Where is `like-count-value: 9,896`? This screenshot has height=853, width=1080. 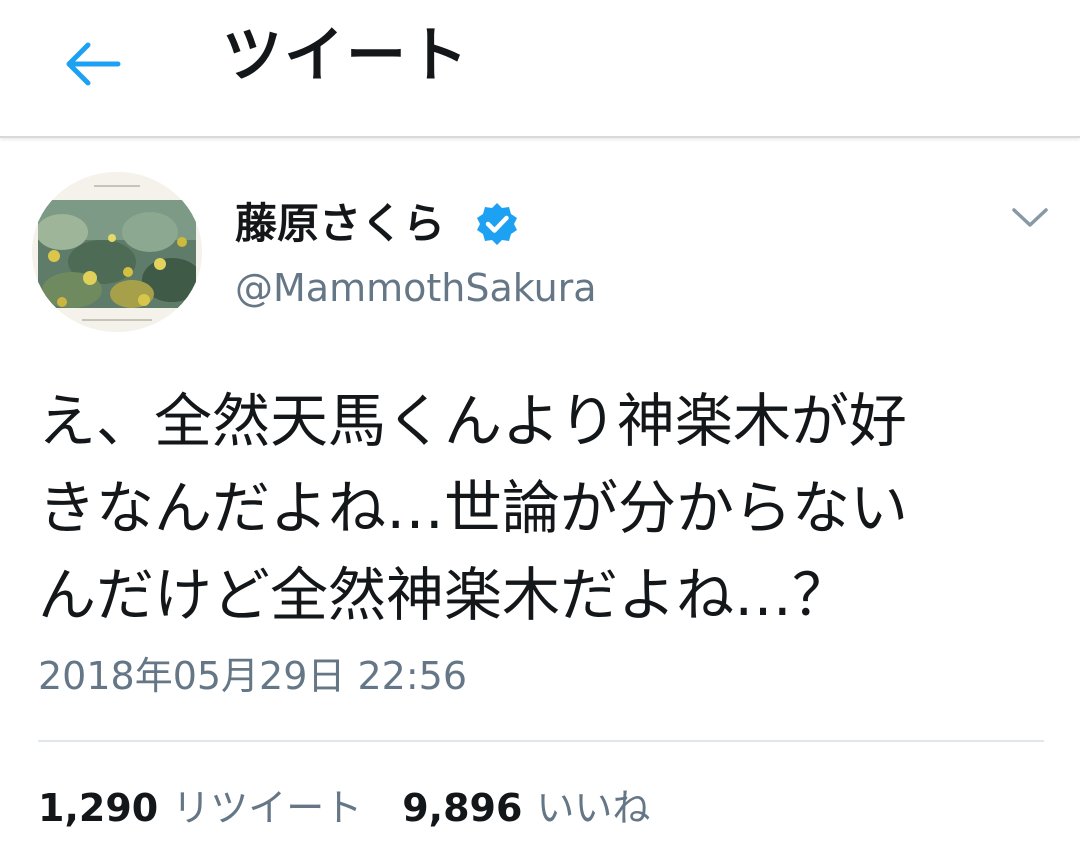 like-count-value: 9,896 is located at coordinates (462, 808).